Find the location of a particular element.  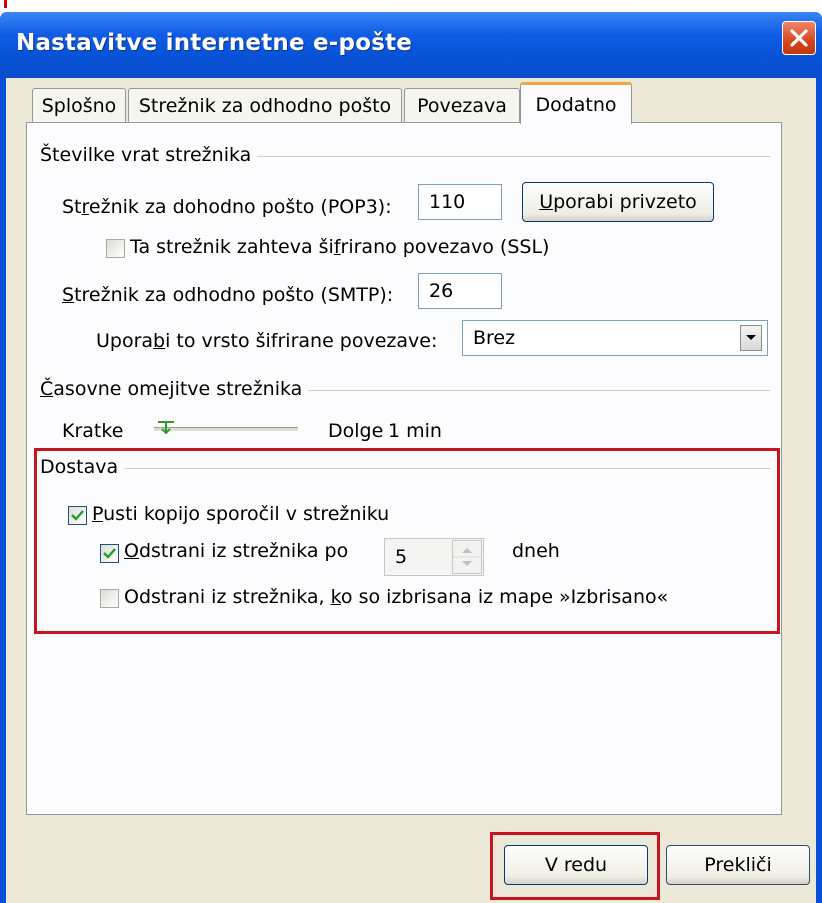

timeout-slider-thumb is located at coordinates (166, 427).